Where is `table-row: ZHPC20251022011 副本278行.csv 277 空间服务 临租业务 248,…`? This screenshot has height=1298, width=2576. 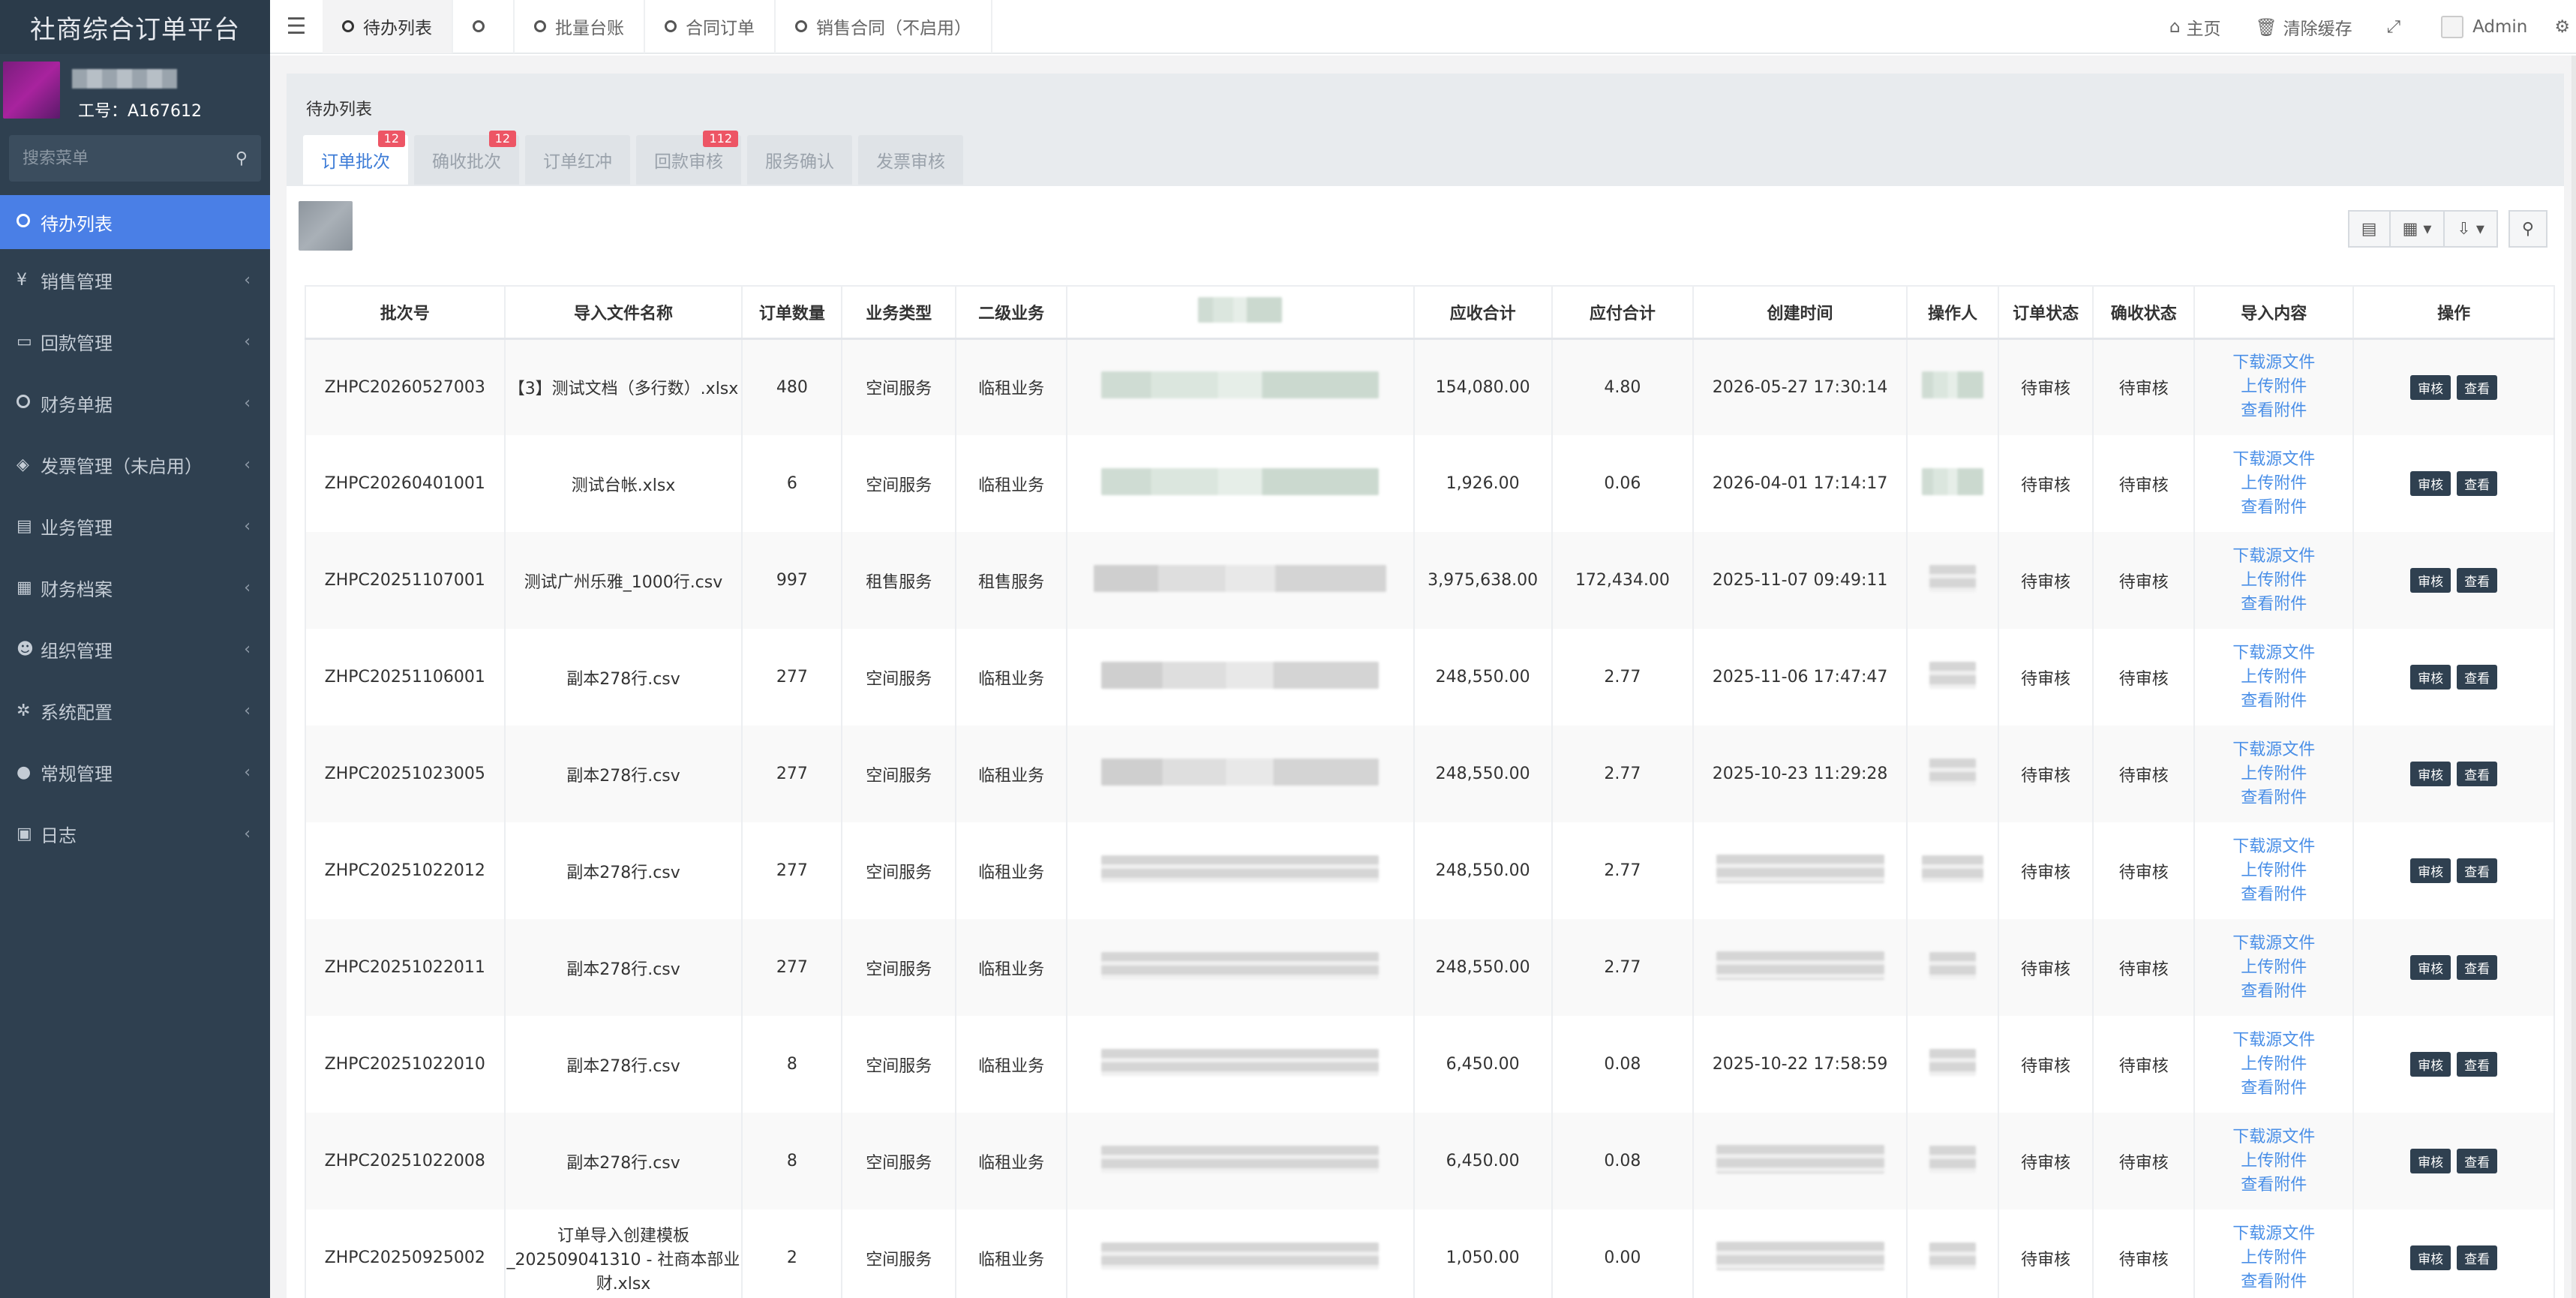
table-row: ZHPC20251022011 副本278行.csv 277 空间服务 临租业务 248,… is located at coordinates (1430, 968).